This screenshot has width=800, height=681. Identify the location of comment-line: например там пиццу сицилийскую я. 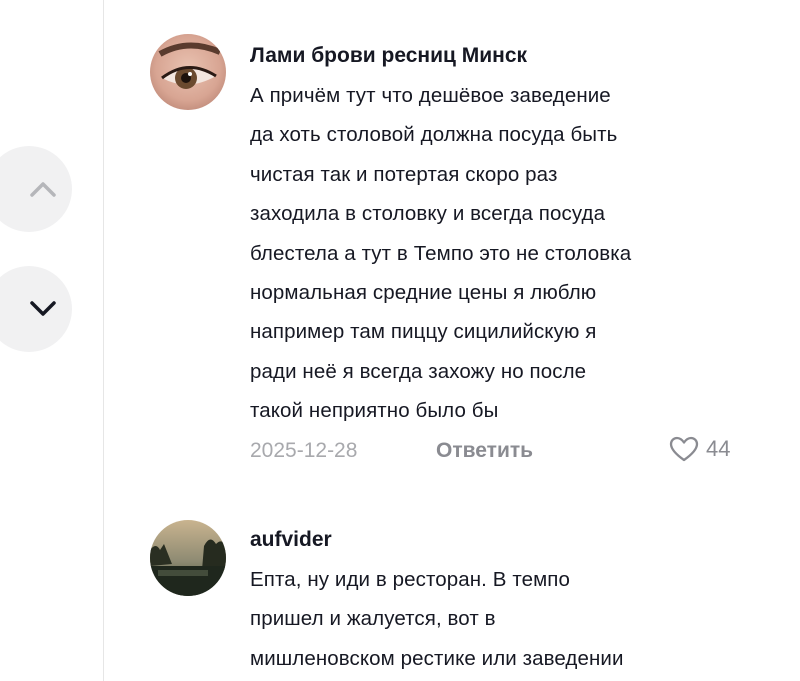
(423, 332).